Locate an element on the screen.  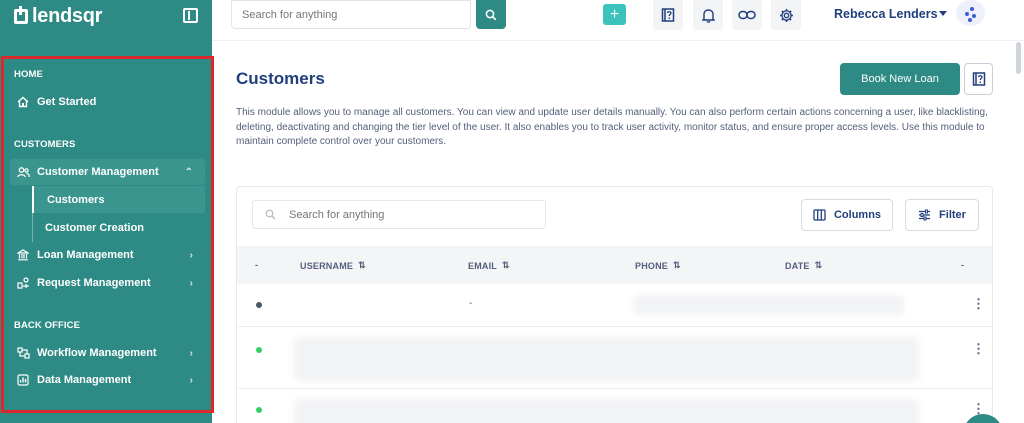
bank-icon is located at coordinates (23, 255).